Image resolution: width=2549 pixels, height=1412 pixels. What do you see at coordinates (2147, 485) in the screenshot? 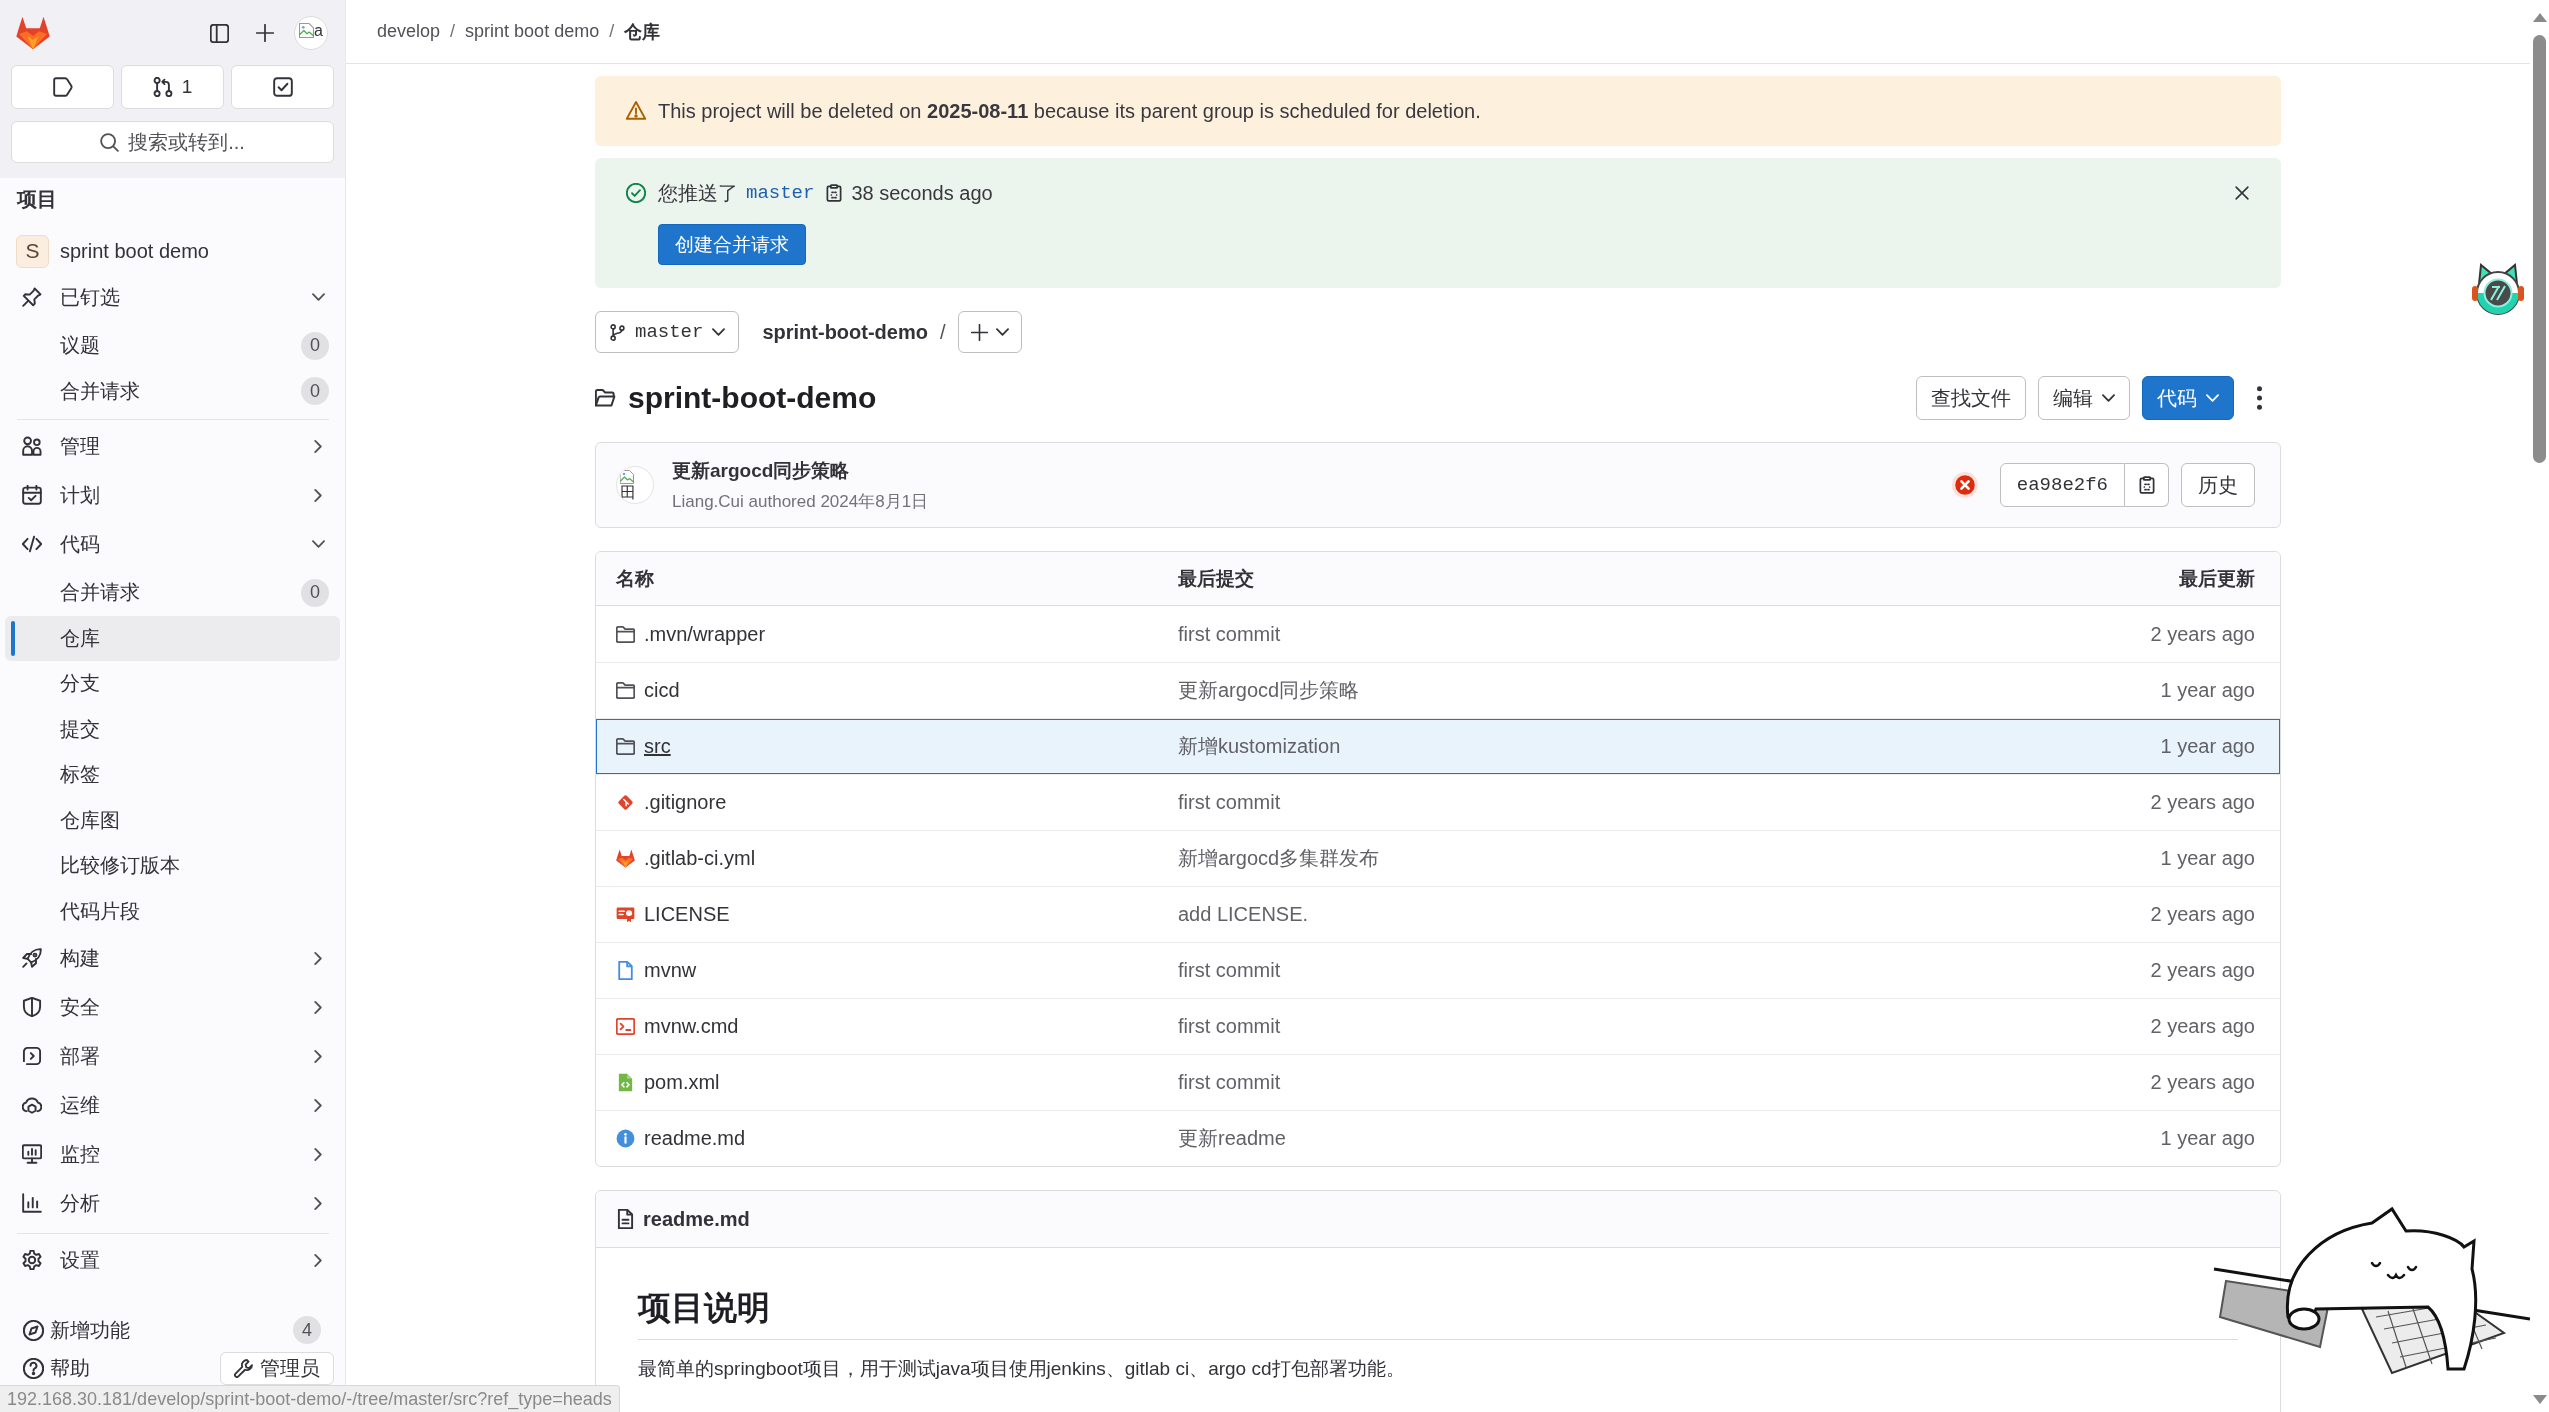
I see `copy-sha-button` at bounding box center [2147, 485].